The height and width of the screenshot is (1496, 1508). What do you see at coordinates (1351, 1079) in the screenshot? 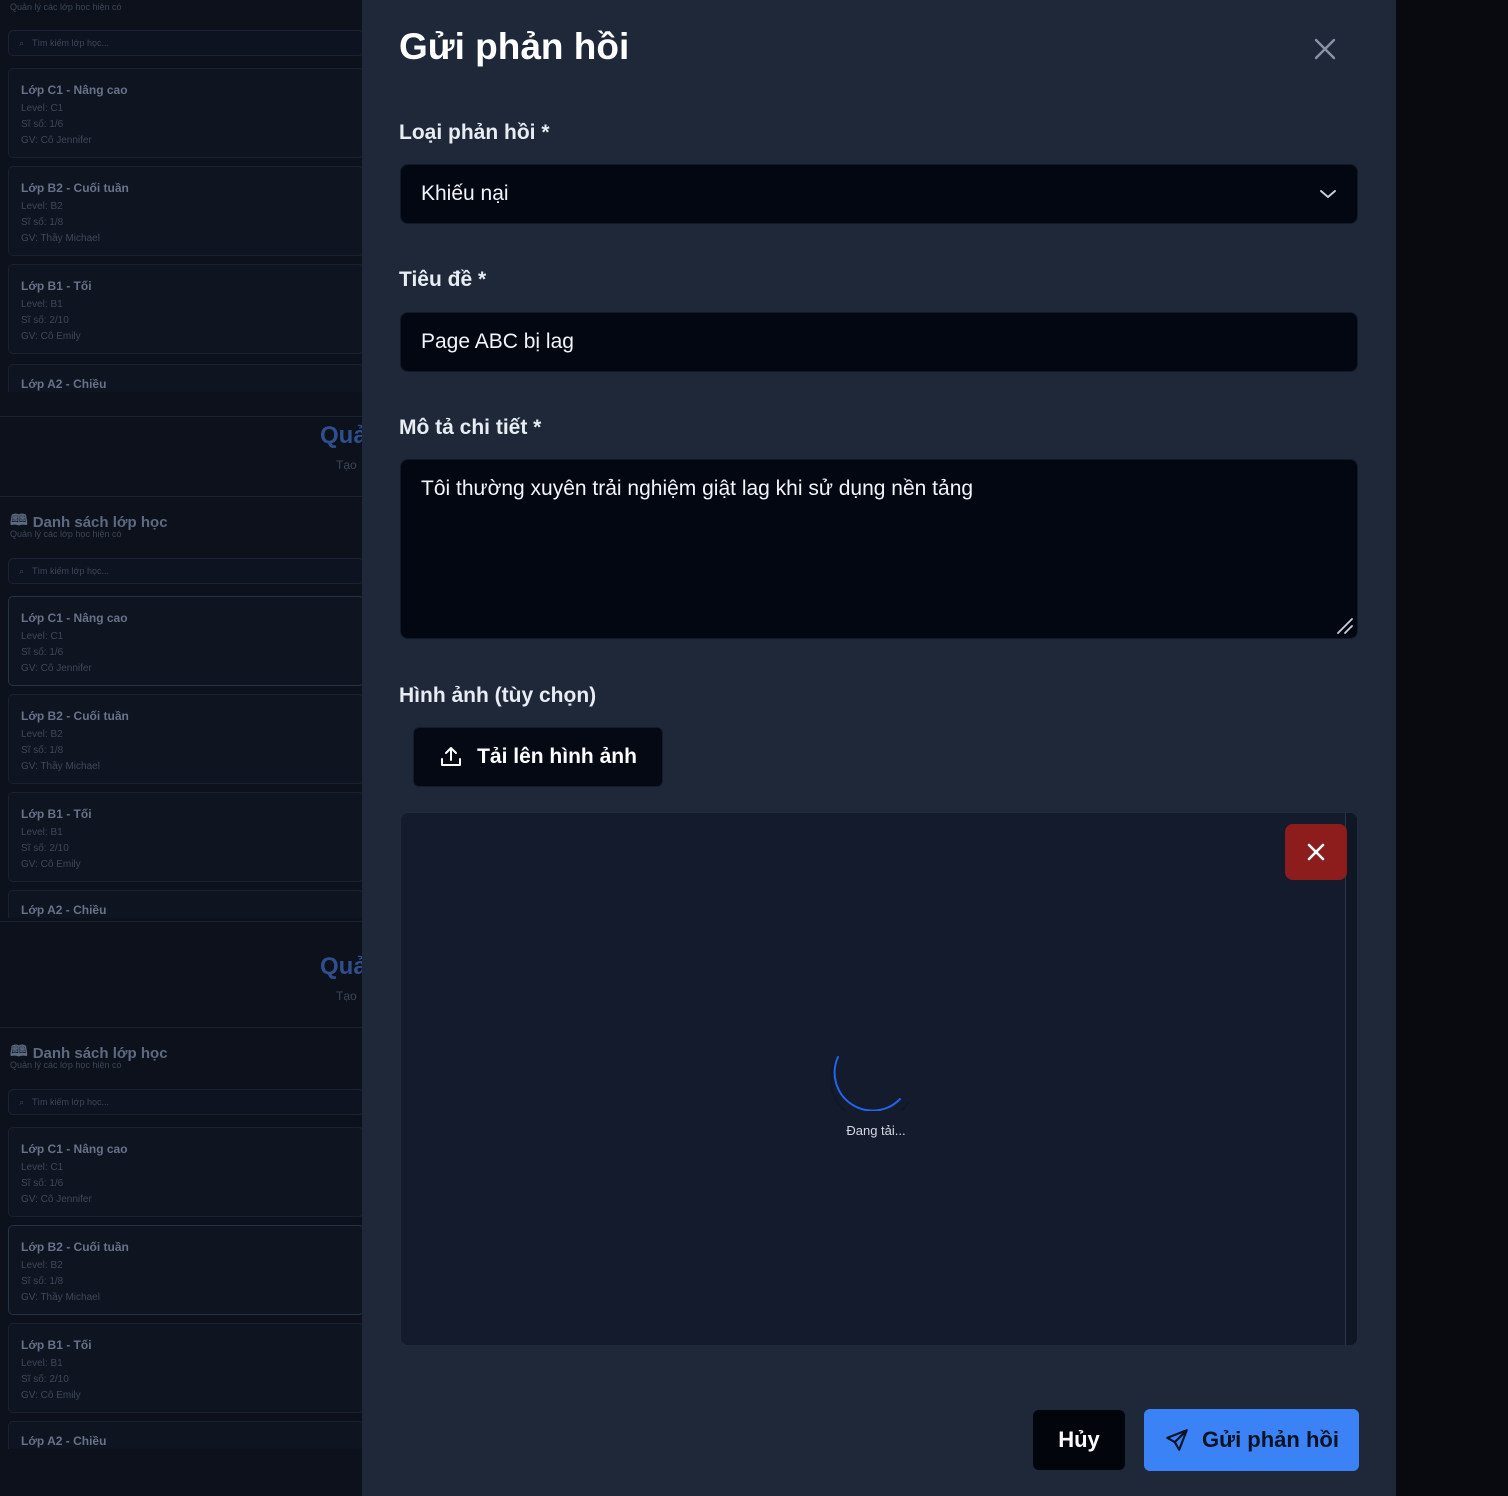
I see `preview-image-edge` at bounding box center [1351, 1079].